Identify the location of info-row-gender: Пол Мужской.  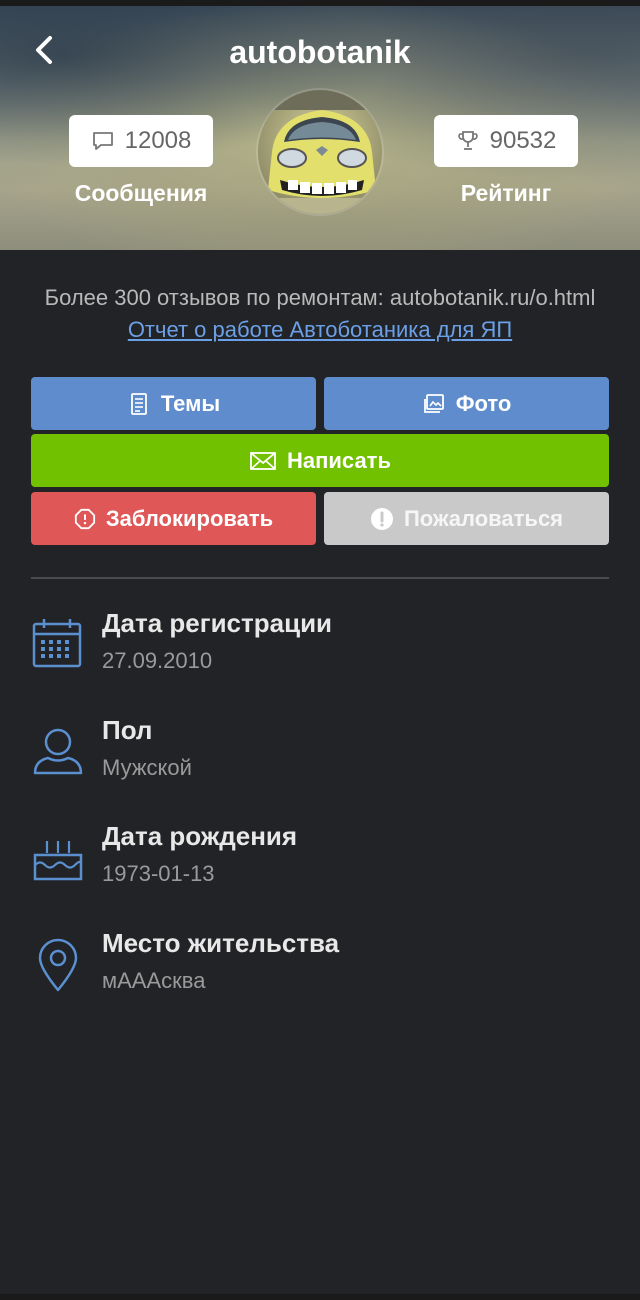
(320, 755).